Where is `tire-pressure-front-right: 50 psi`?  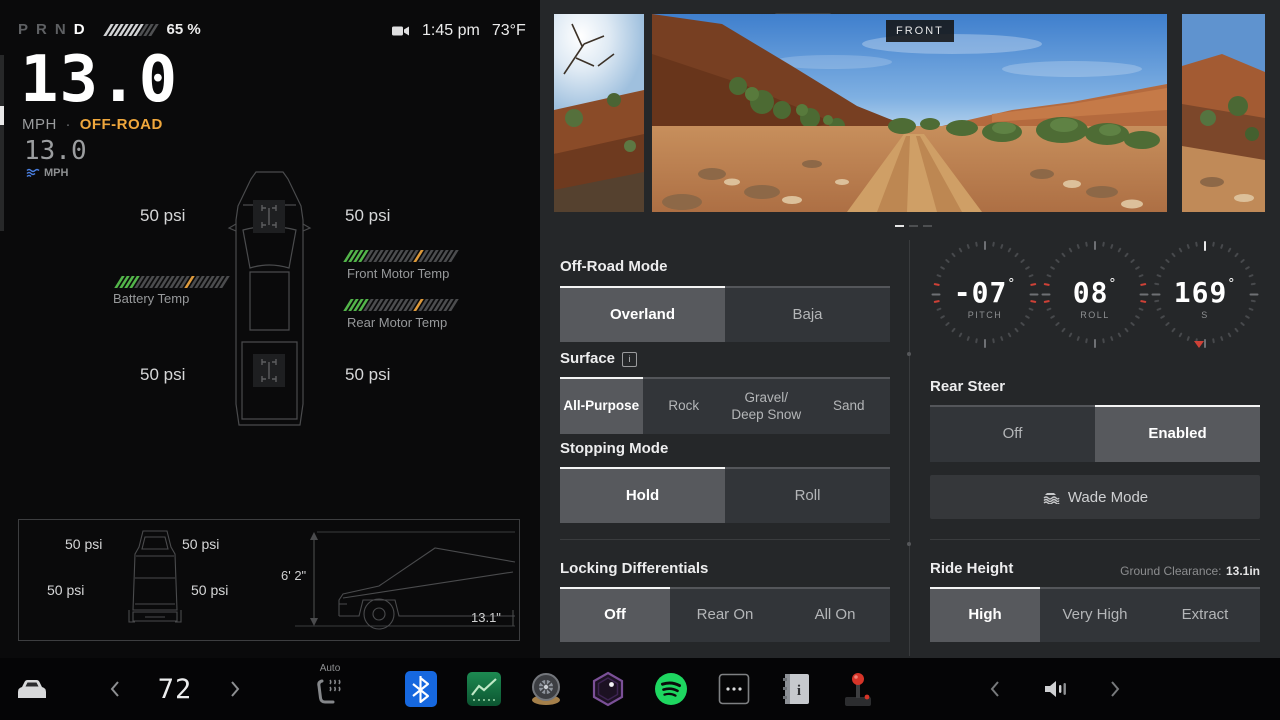 tire-pressure-front-right: 50 psi is located at coordinates (368, 215).